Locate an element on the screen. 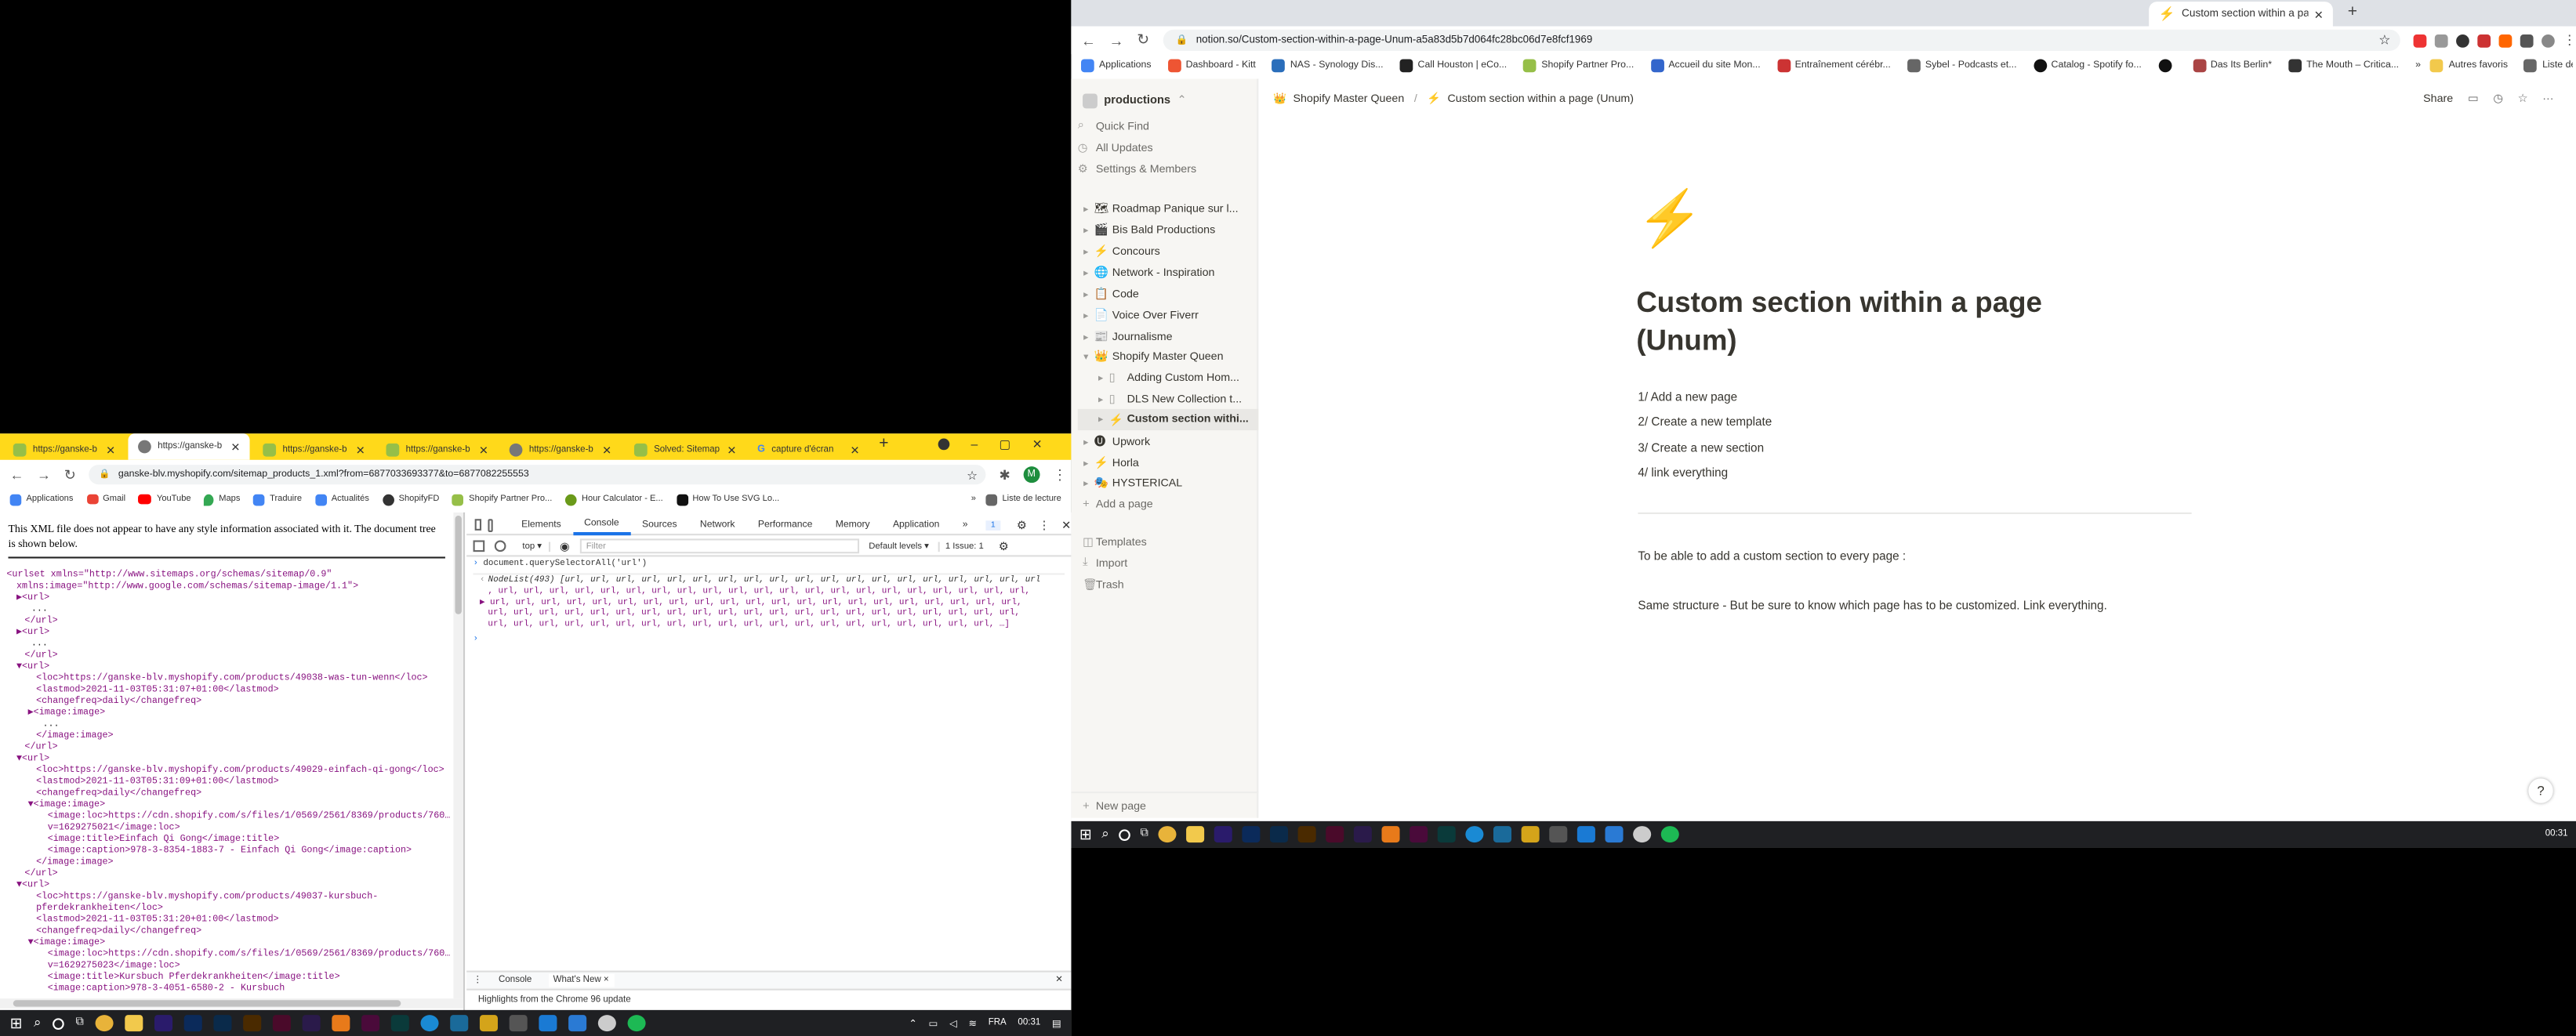 This screenshot has height=1036, width=2576. left-tab-6: Solved: Sitemap × is located at coordinates (685, 449).